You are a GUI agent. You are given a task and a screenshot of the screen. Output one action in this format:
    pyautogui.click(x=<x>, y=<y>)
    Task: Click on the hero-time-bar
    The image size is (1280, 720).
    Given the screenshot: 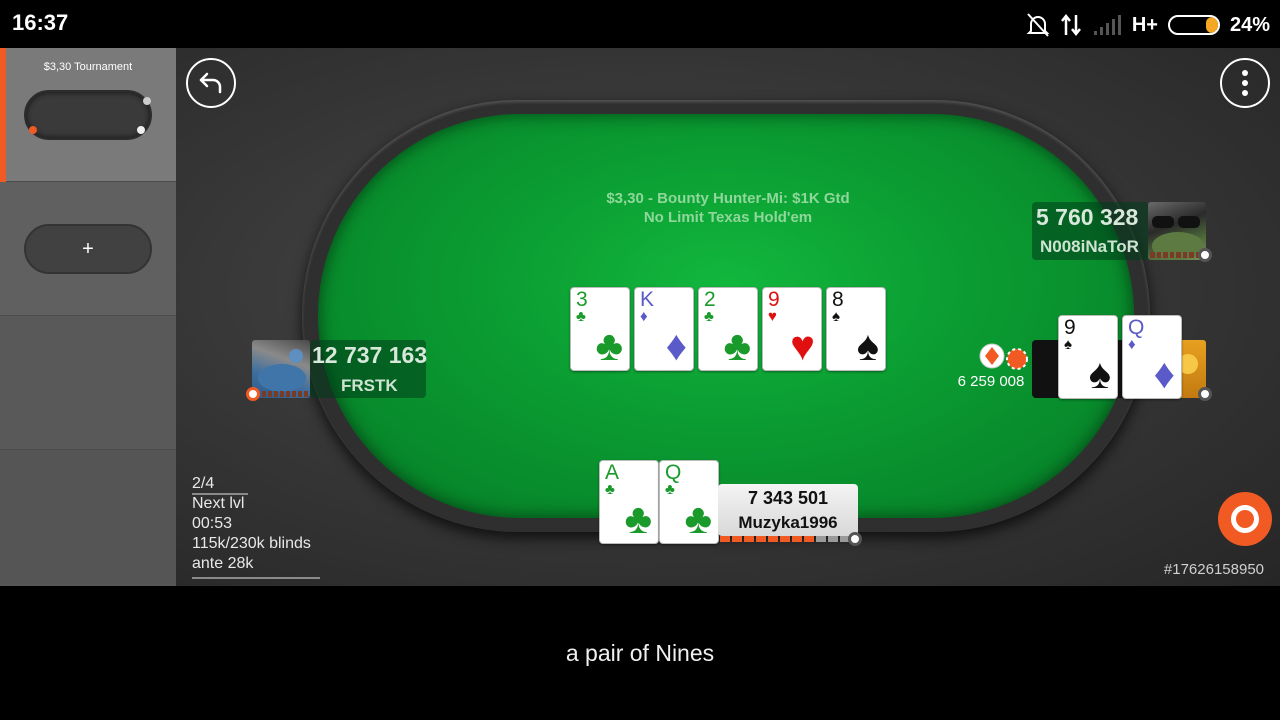 What is the action you would take?
    pyautogui.click(x=785, y=539)
    